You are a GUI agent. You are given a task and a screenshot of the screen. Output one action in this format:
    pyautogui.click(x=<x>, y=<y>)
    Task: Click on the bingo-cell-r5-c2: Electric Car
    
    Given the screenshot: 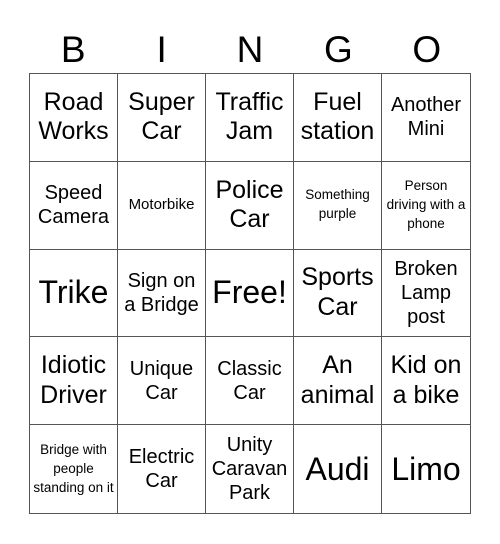 What is the action you would take?
    pyautogui.click(x=162, y=469)
    